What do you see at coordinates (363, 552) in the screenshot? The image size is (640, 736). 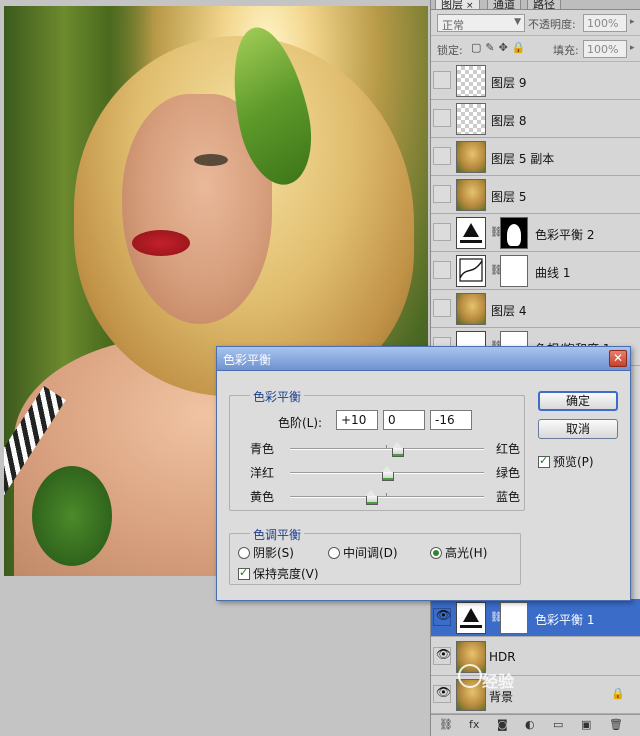 I see `midtones-radio: 中间调(D)` at bounding box center [363, 552].